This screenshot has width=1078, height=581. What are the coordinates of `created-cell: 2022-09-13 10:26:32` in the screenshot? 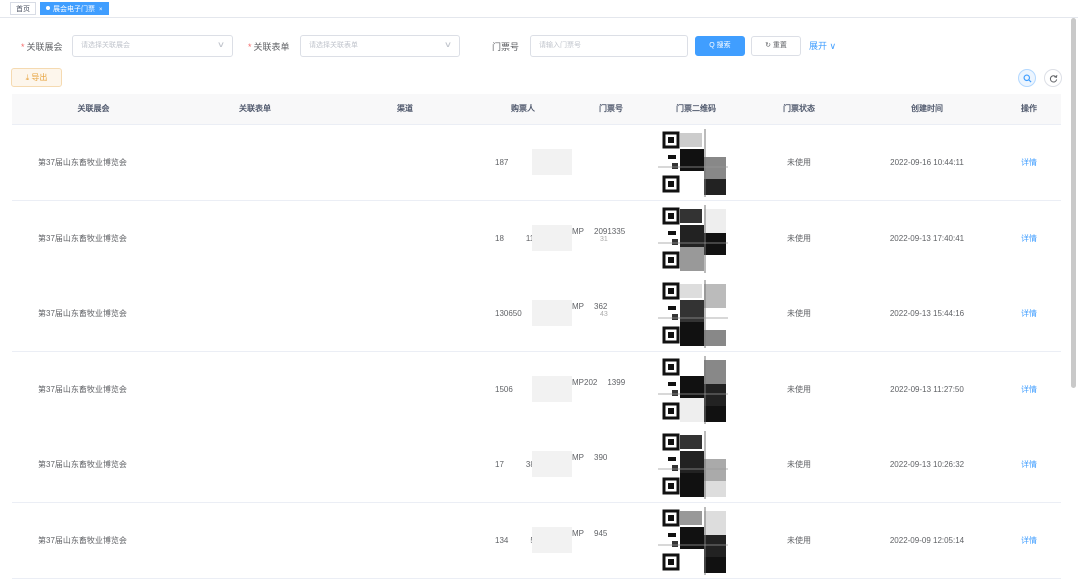 It's located at (927, 464).